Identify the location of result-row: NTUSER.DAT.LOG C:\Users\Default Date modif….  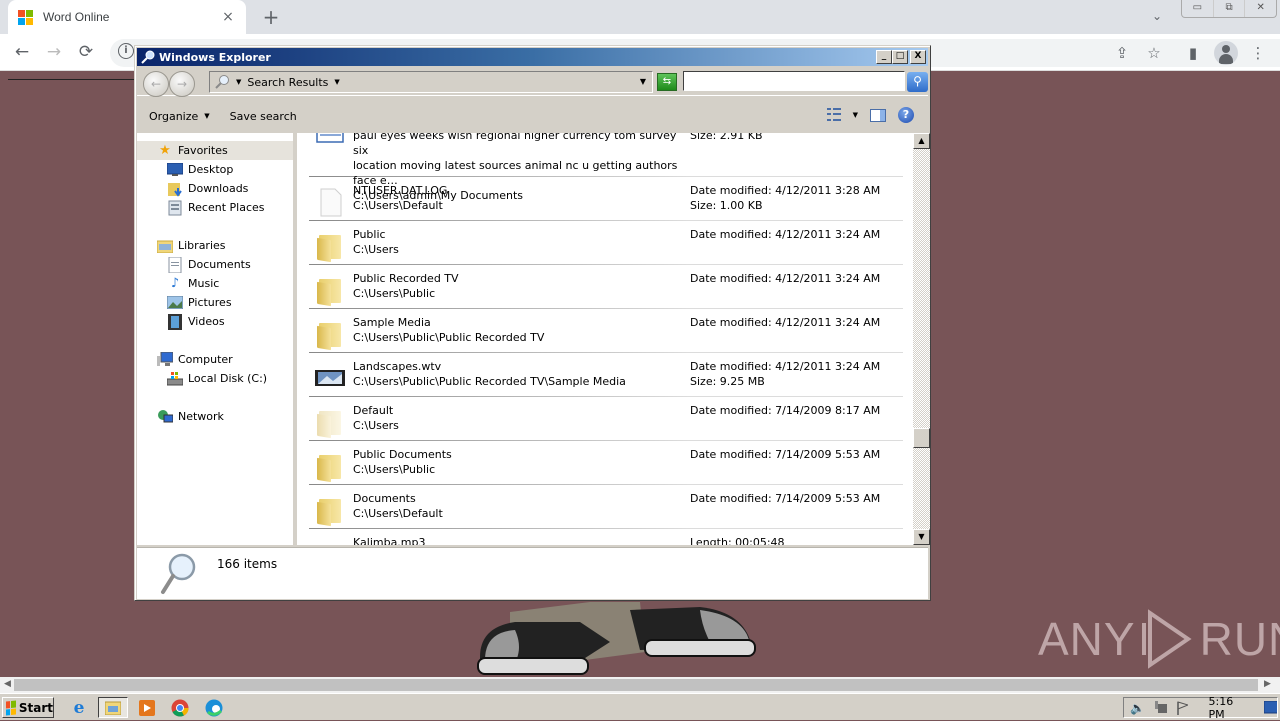
(606, 199).